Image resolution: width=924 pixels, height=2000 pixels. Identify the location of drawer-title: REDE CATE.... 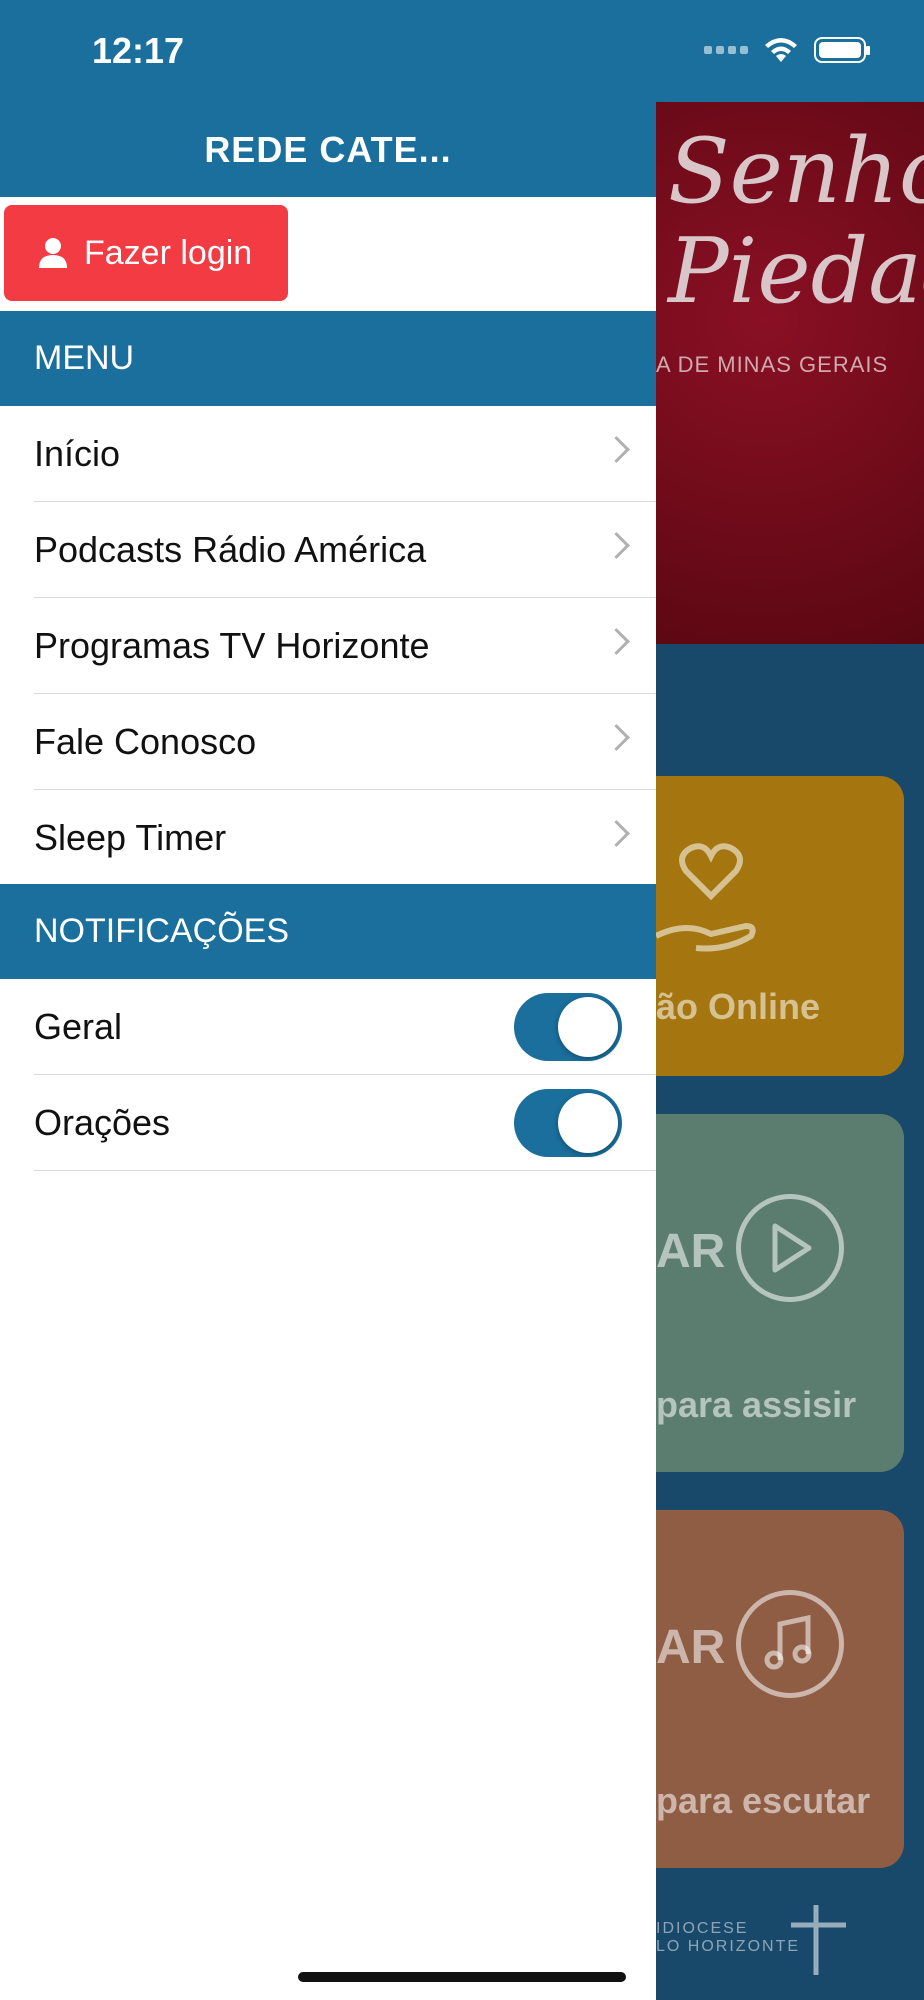
(328, 149).